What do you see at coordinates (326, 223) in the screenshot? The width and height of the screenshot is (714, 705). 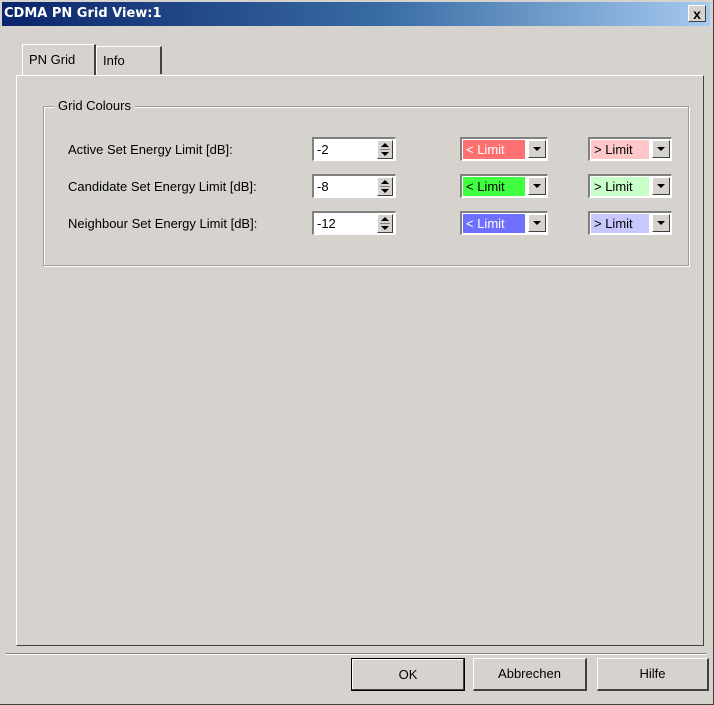 I see `neighbour-set-value: -12` at bounding box center [326, 223].